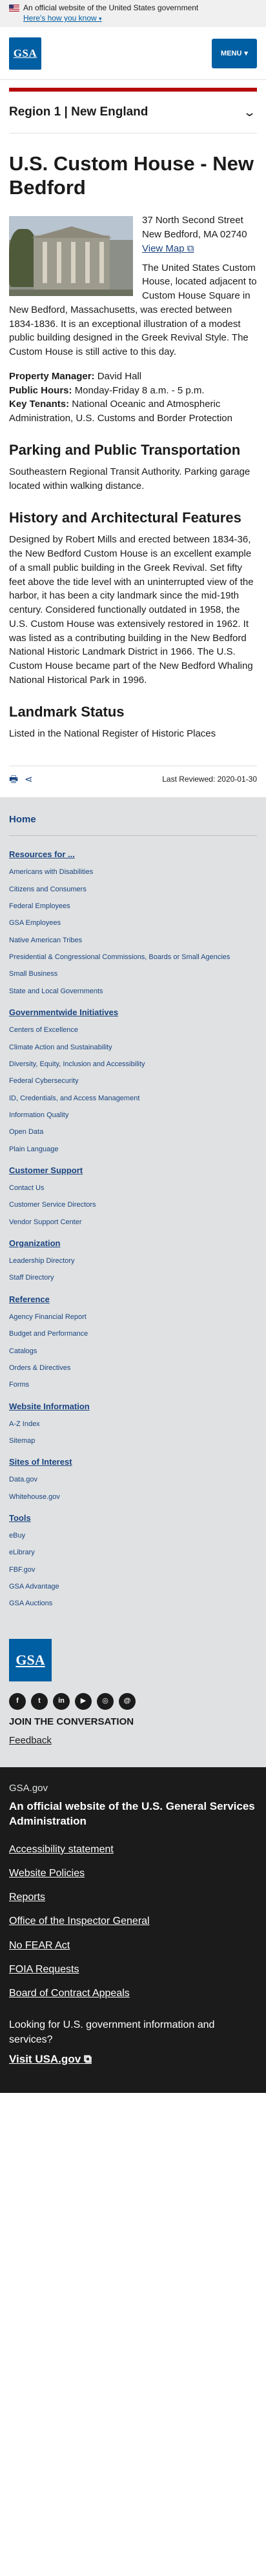 Image resolution: width=266 pixels, height=2576 pixels. I want to click on footer-nav-link: Staff Directory, so click(32, 1278).